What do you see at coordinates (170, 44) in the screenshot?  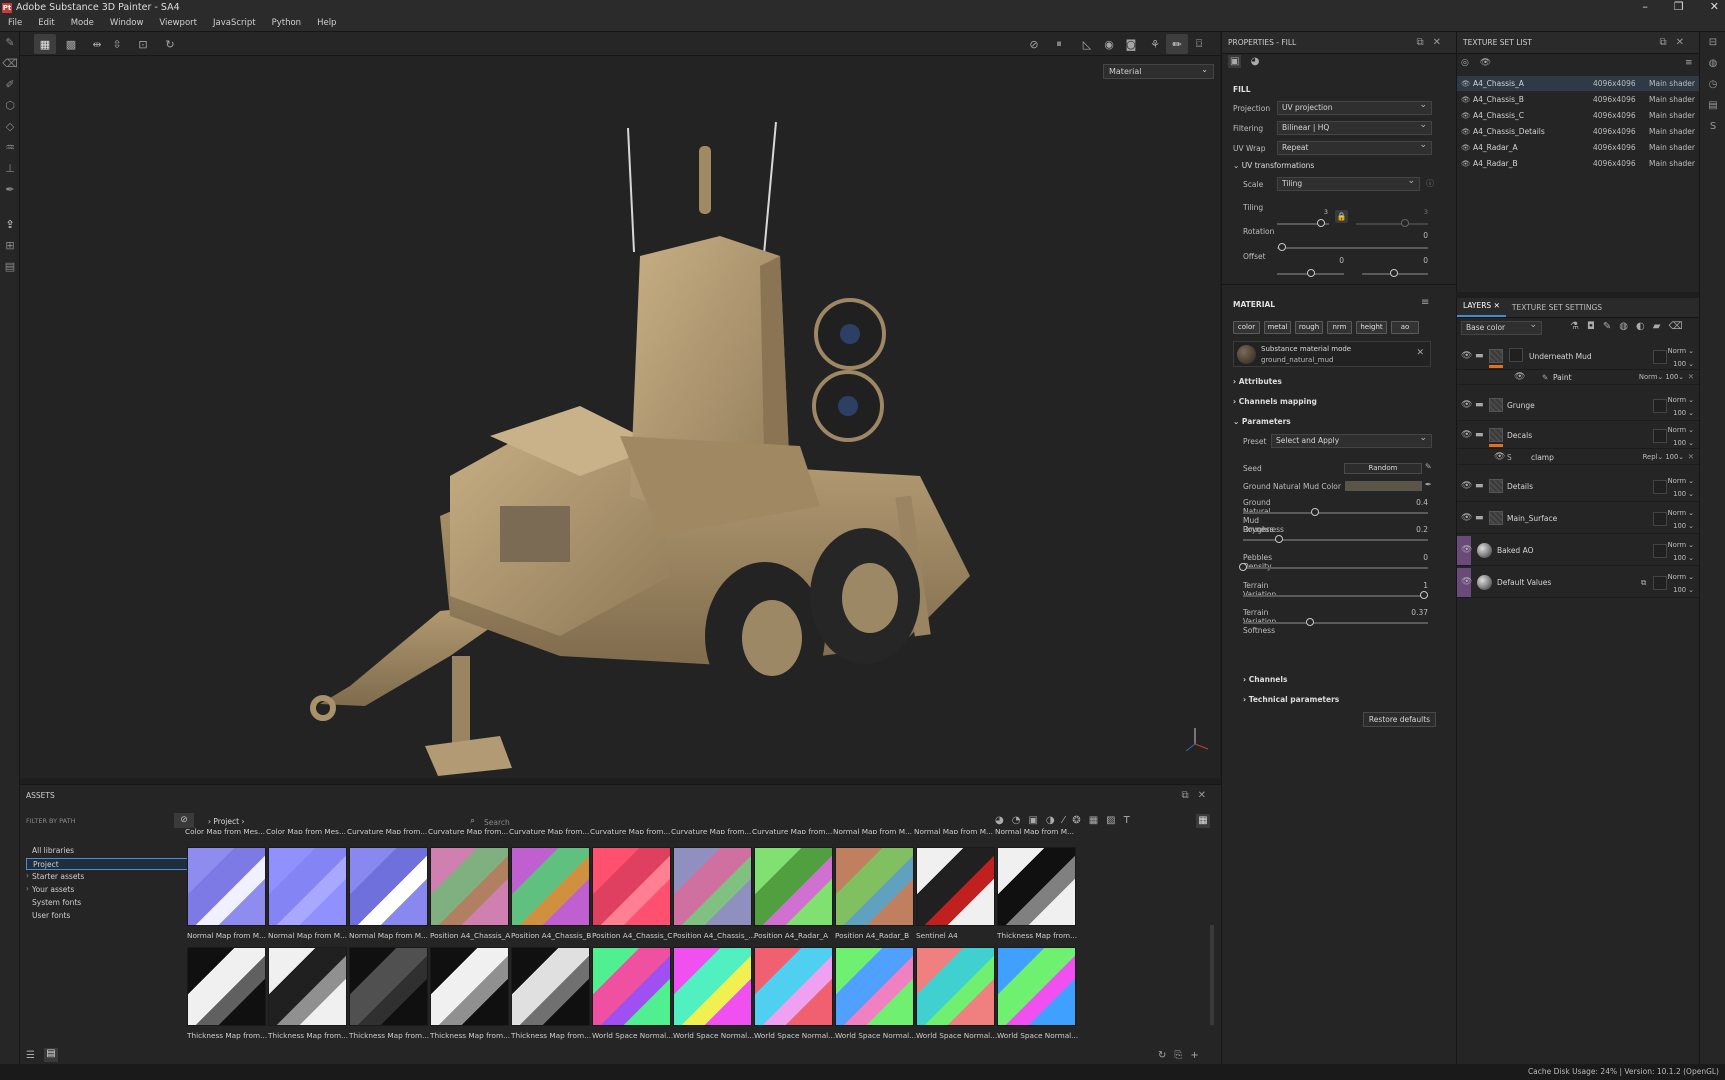 I see `history-icon: ↻` at bounding box center [170, 44].